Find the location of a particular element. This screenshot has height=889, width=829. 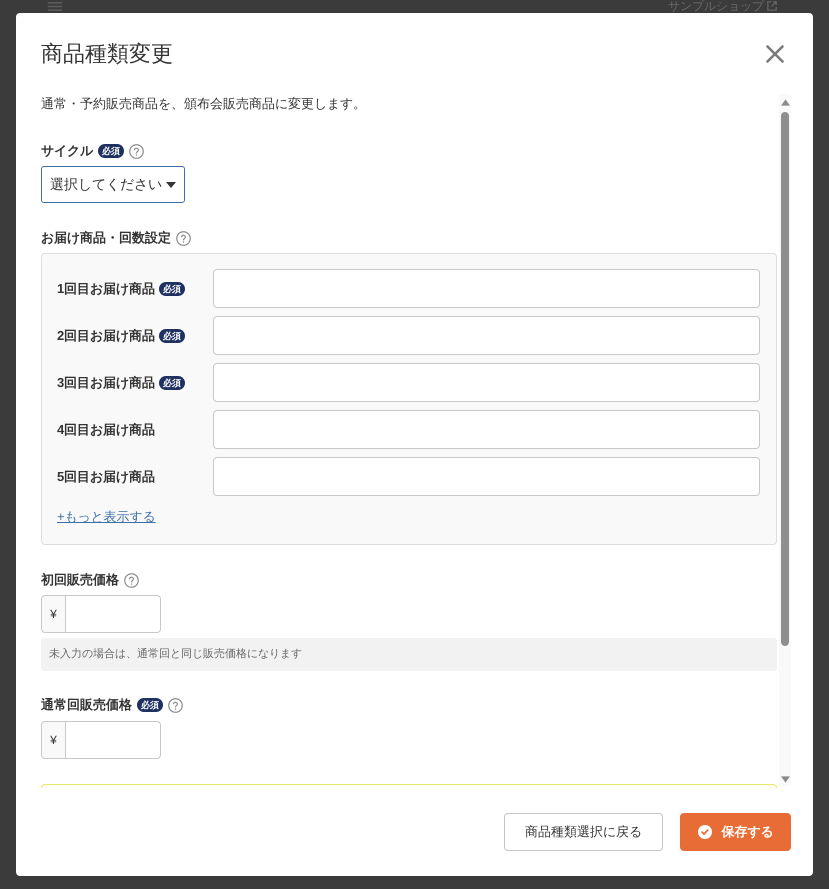

field-label: 初回販売価格 is located at coordinates (80, 580).